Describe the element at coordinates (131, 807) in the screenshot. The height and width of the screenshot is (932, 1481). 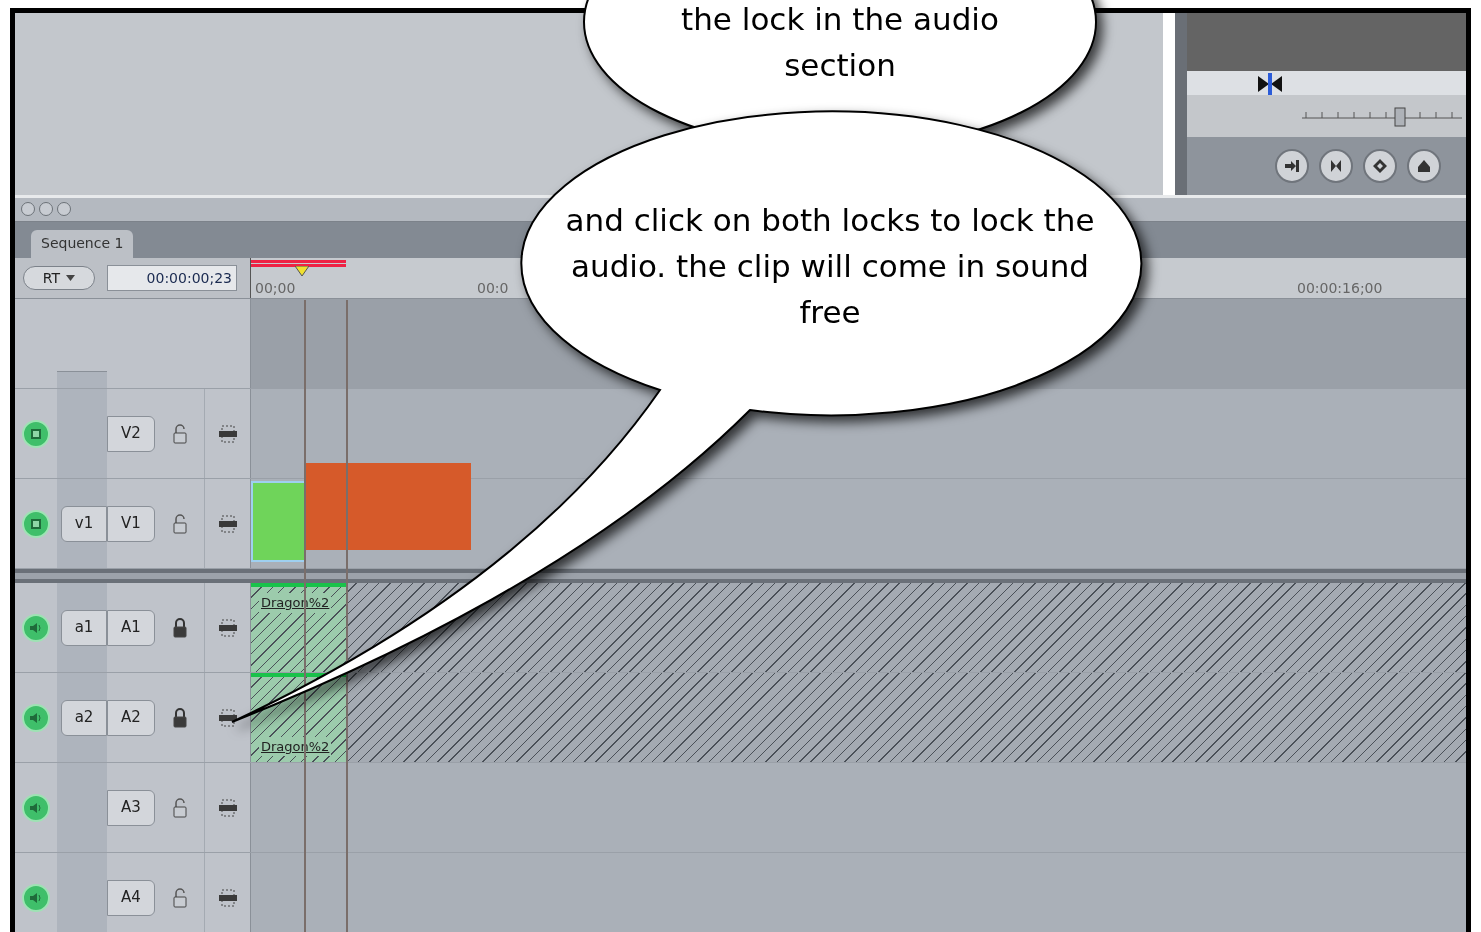
I see `destination-patch: A3` at that location.